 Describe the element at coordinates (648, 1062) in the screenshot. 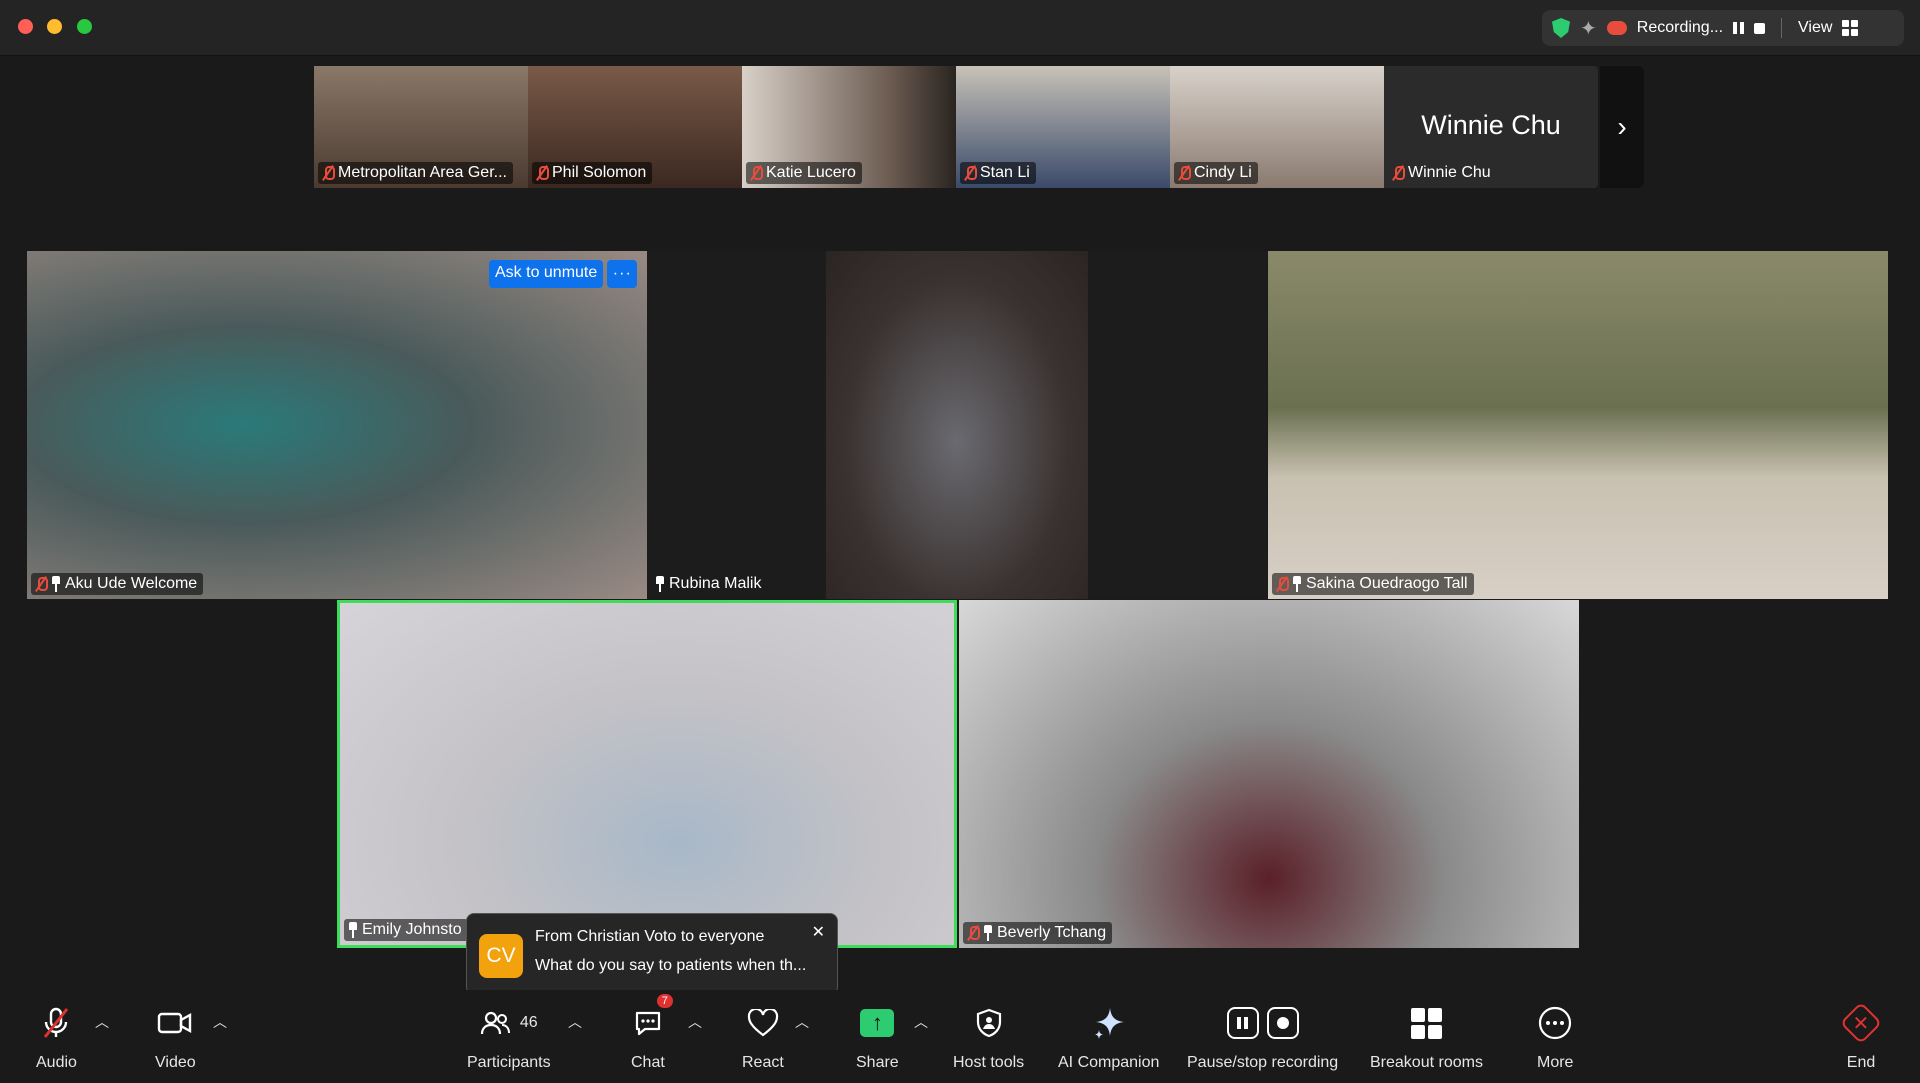

I see `chat-label: Chat` at that location.